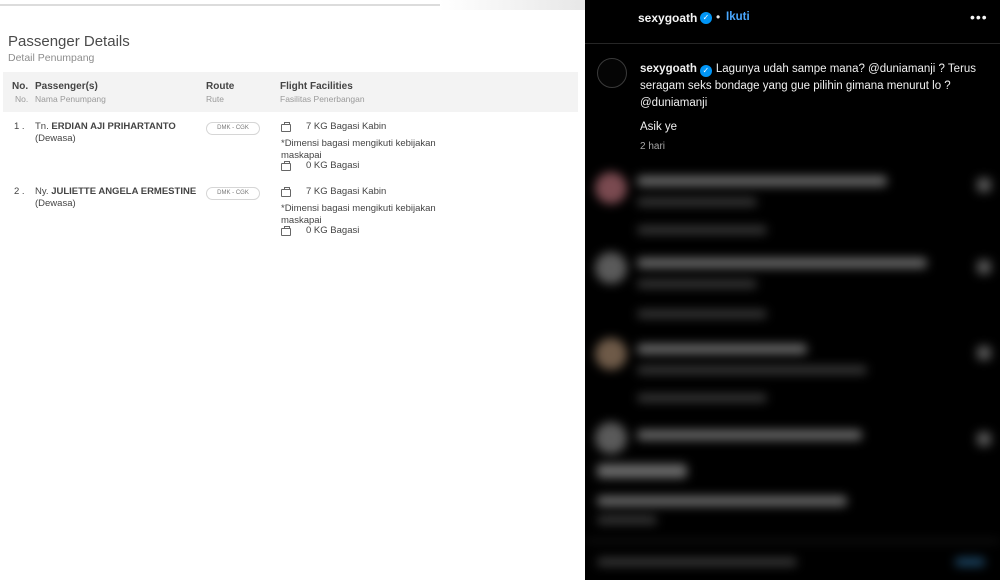 The width and height of the screenshot is (1000, 580). What do you see at coordinates (792, 541) in the screenshot?
I see `blurred-divider` at bounding box center [792, 541].